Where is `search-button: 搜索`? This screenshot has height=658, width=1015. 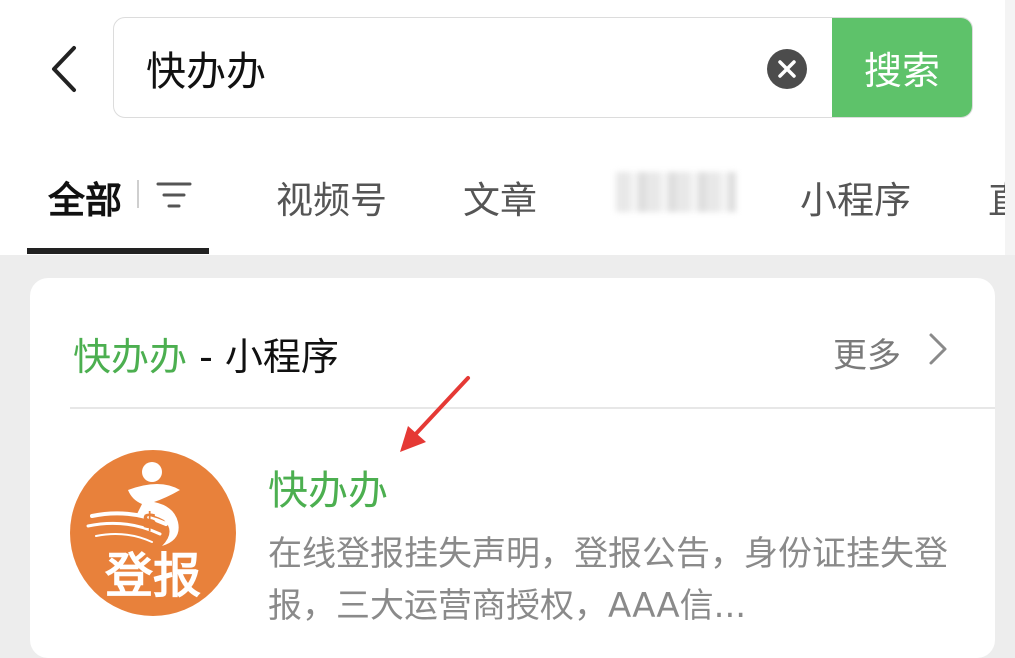 search-button: 搜索 is located at coordinates (902, 67).